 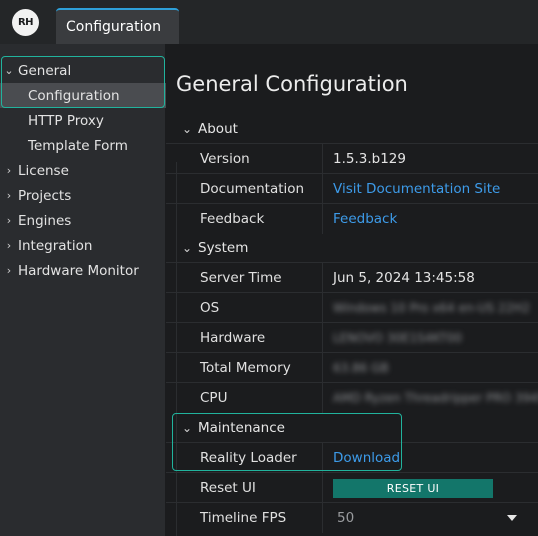 I want to click on documentation-link: Visit Documentation Site, so click(x=416, y=189).